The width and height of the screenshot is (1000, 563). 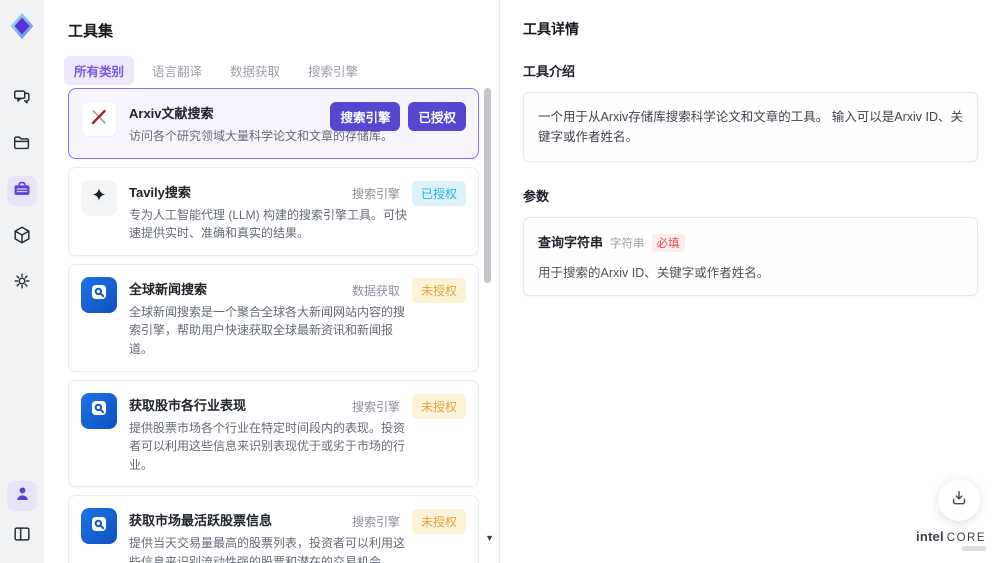 What do you see at coordinates (177, 70) in the screenshot?
I see `tab-1: 语言翻译` at bounding box center [177, 70].